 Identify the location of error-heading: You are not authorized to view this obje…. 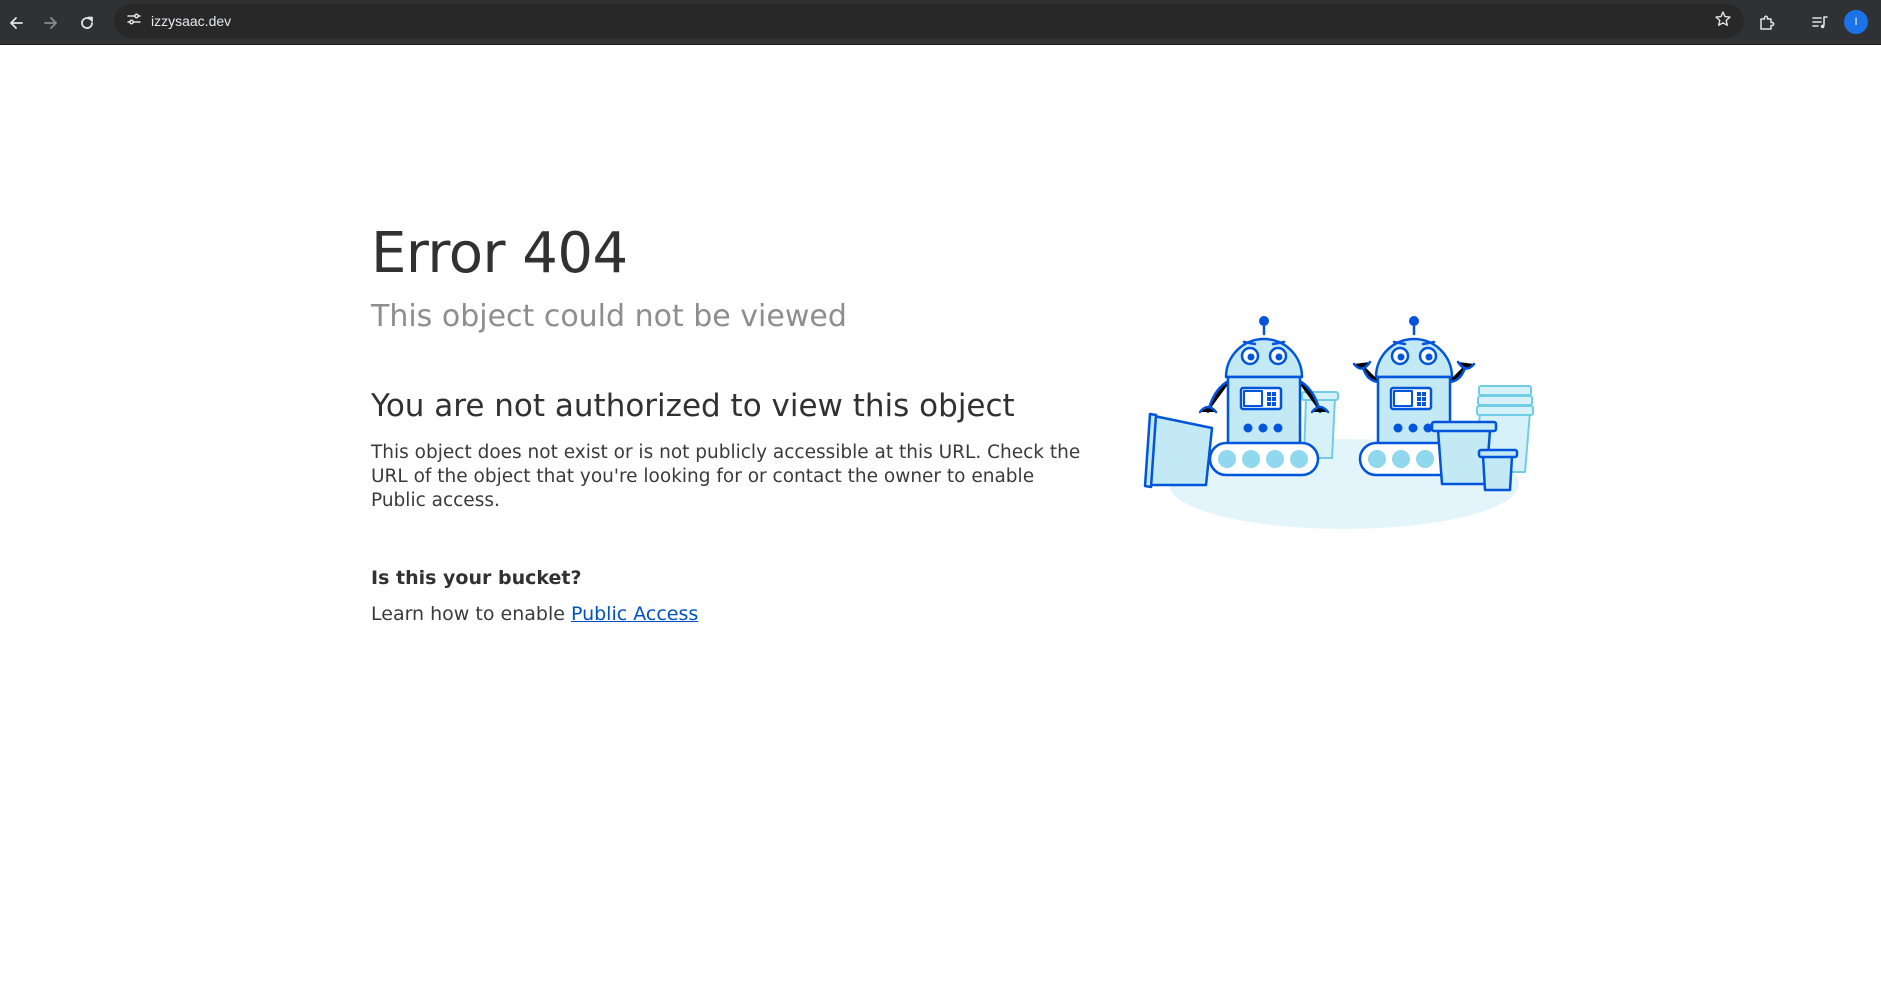
(693, 406).